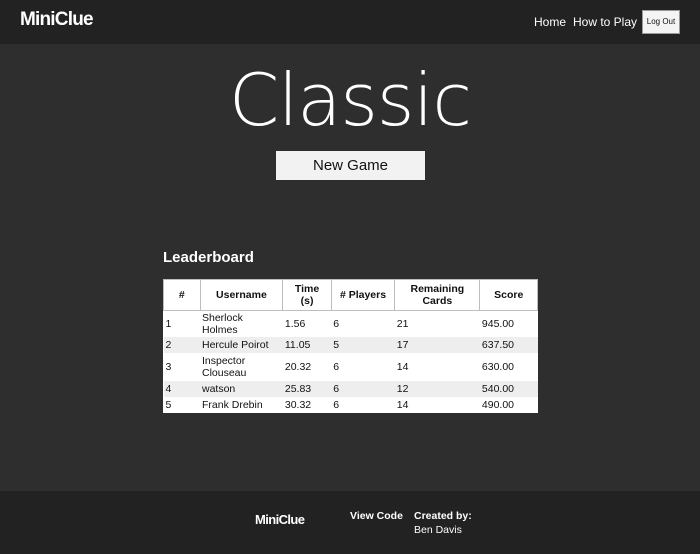 The height and width of the screenshot is (554, 700). Describe the element at coordinates (168, 345) in the screenshot. I see `rank-cell: 2` at that location.